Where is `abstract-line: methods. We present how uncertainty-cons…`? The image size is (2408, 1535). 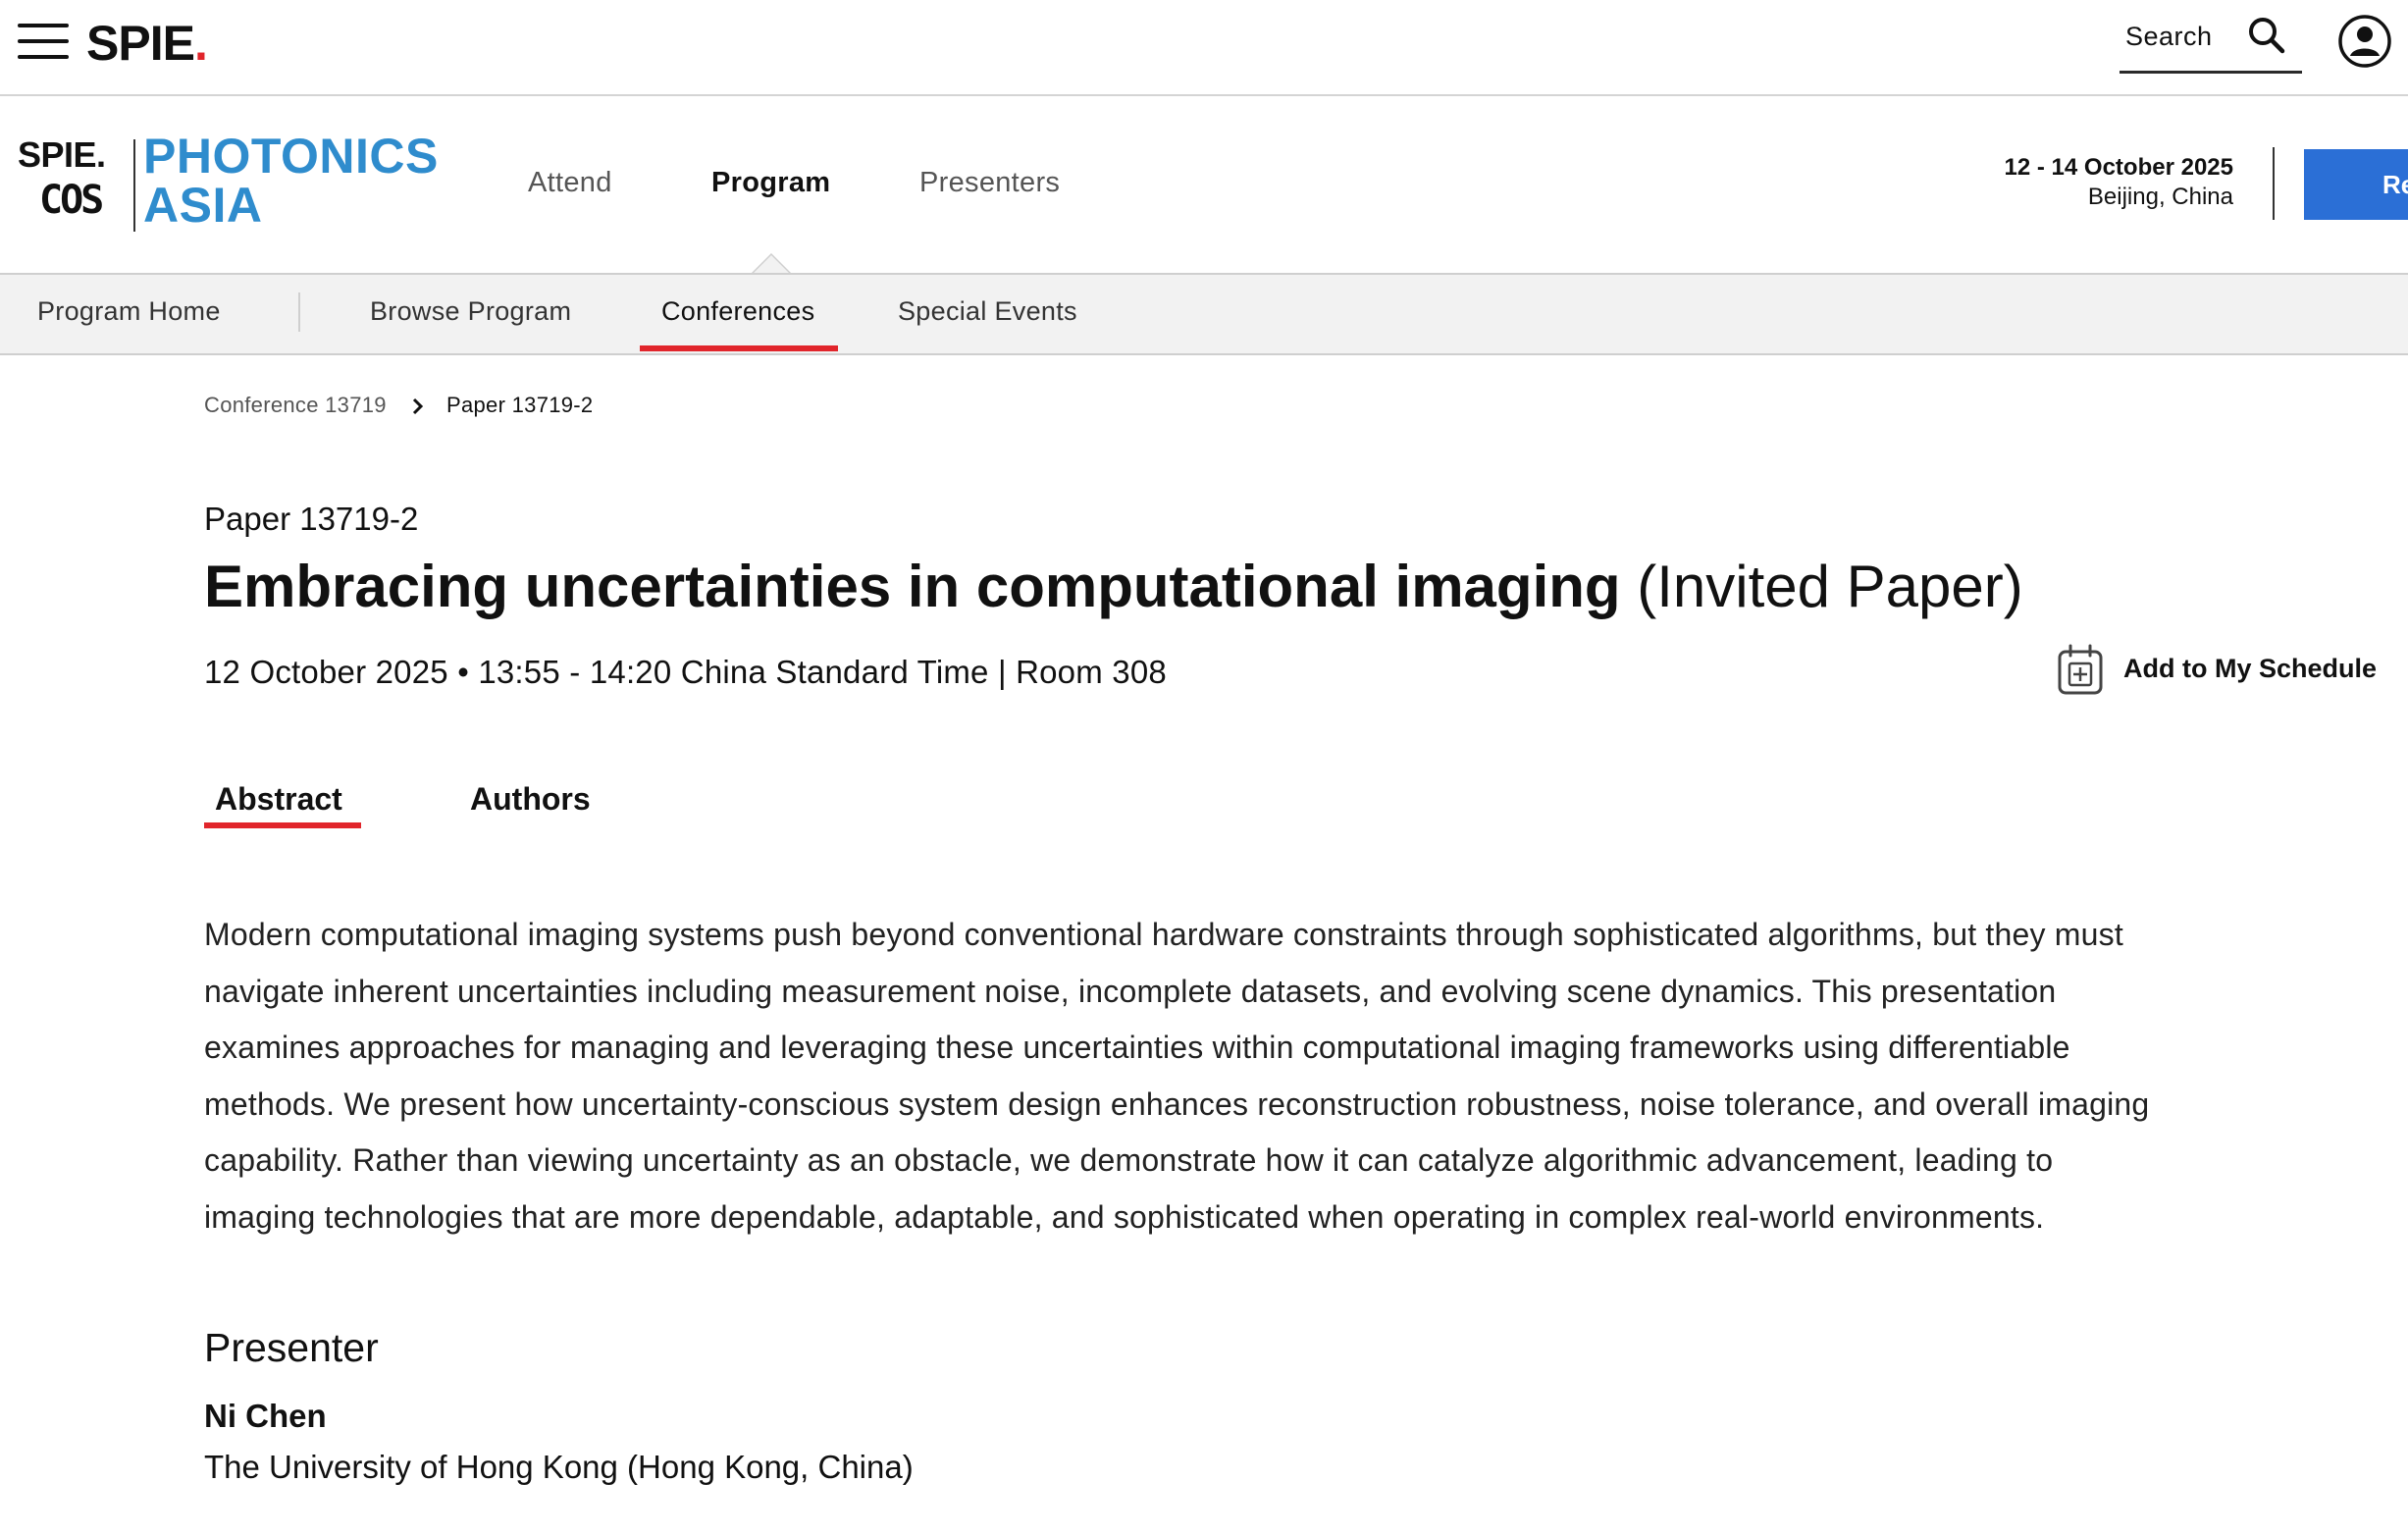
abstract-line: methods. We present how uncertainty-cons… is located at coordinates (1177, 1103).